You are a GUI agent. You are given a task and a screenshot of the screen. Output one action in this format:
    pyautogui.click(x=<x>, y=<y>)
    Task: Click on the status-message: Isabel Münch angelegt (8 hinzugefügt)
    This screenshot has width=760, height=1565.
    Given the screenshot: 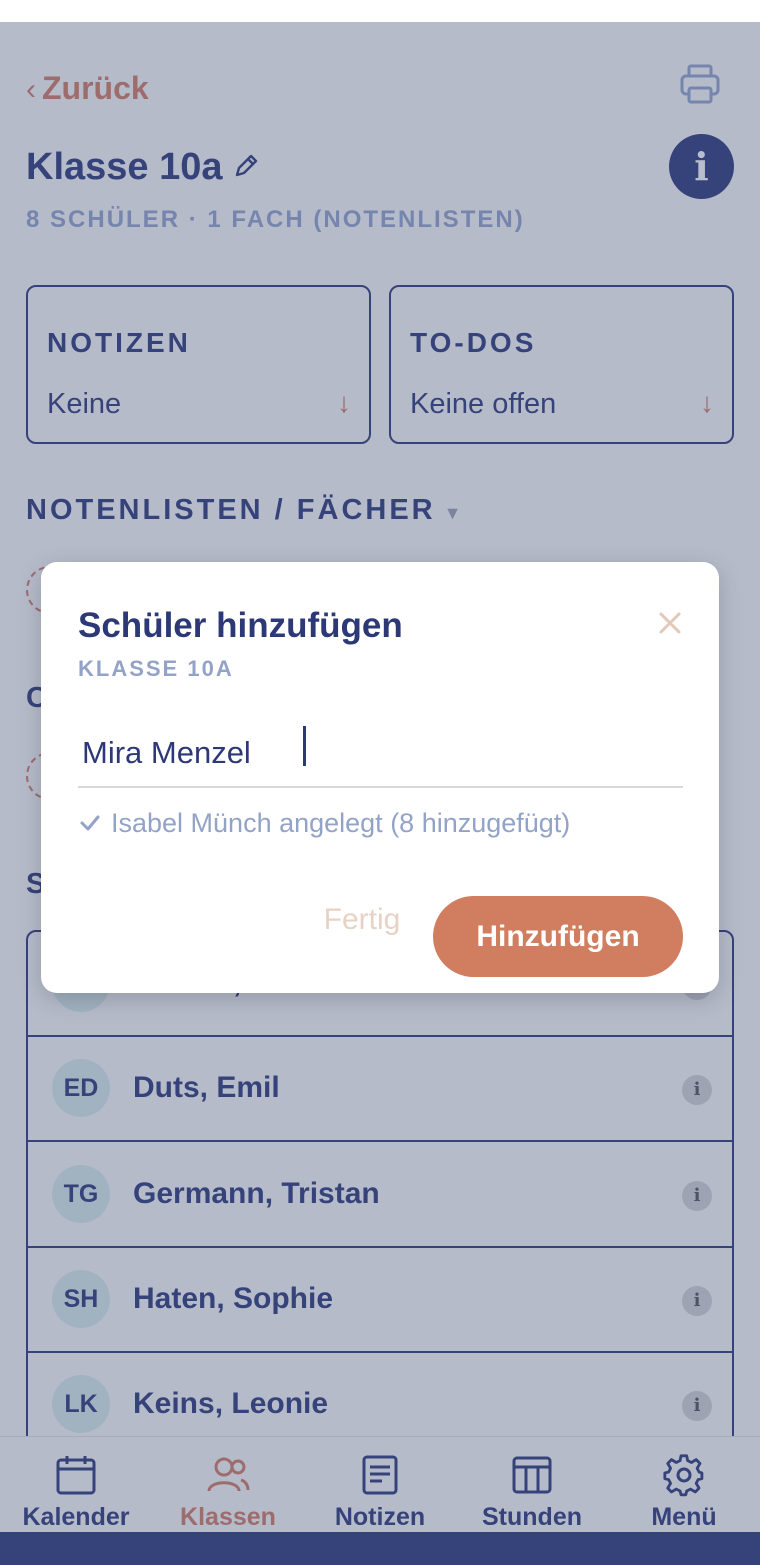 What is the action you would take?
    pyautogui.click(x=341, y=823)
    